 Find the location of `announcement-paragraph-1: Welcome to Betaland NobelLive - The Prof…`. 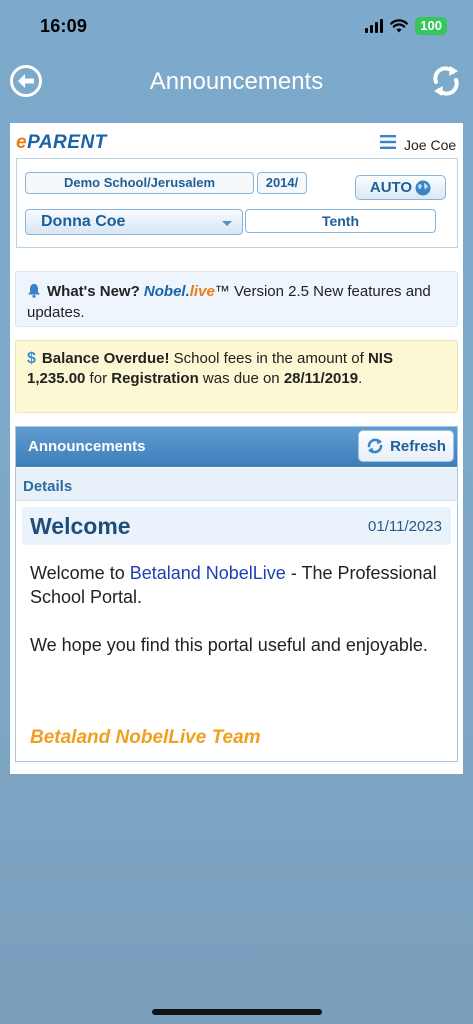

announcement-paragraph-1: Welcome to Betaland NobelLive - The Prof… is located at coordinates (237, 585).